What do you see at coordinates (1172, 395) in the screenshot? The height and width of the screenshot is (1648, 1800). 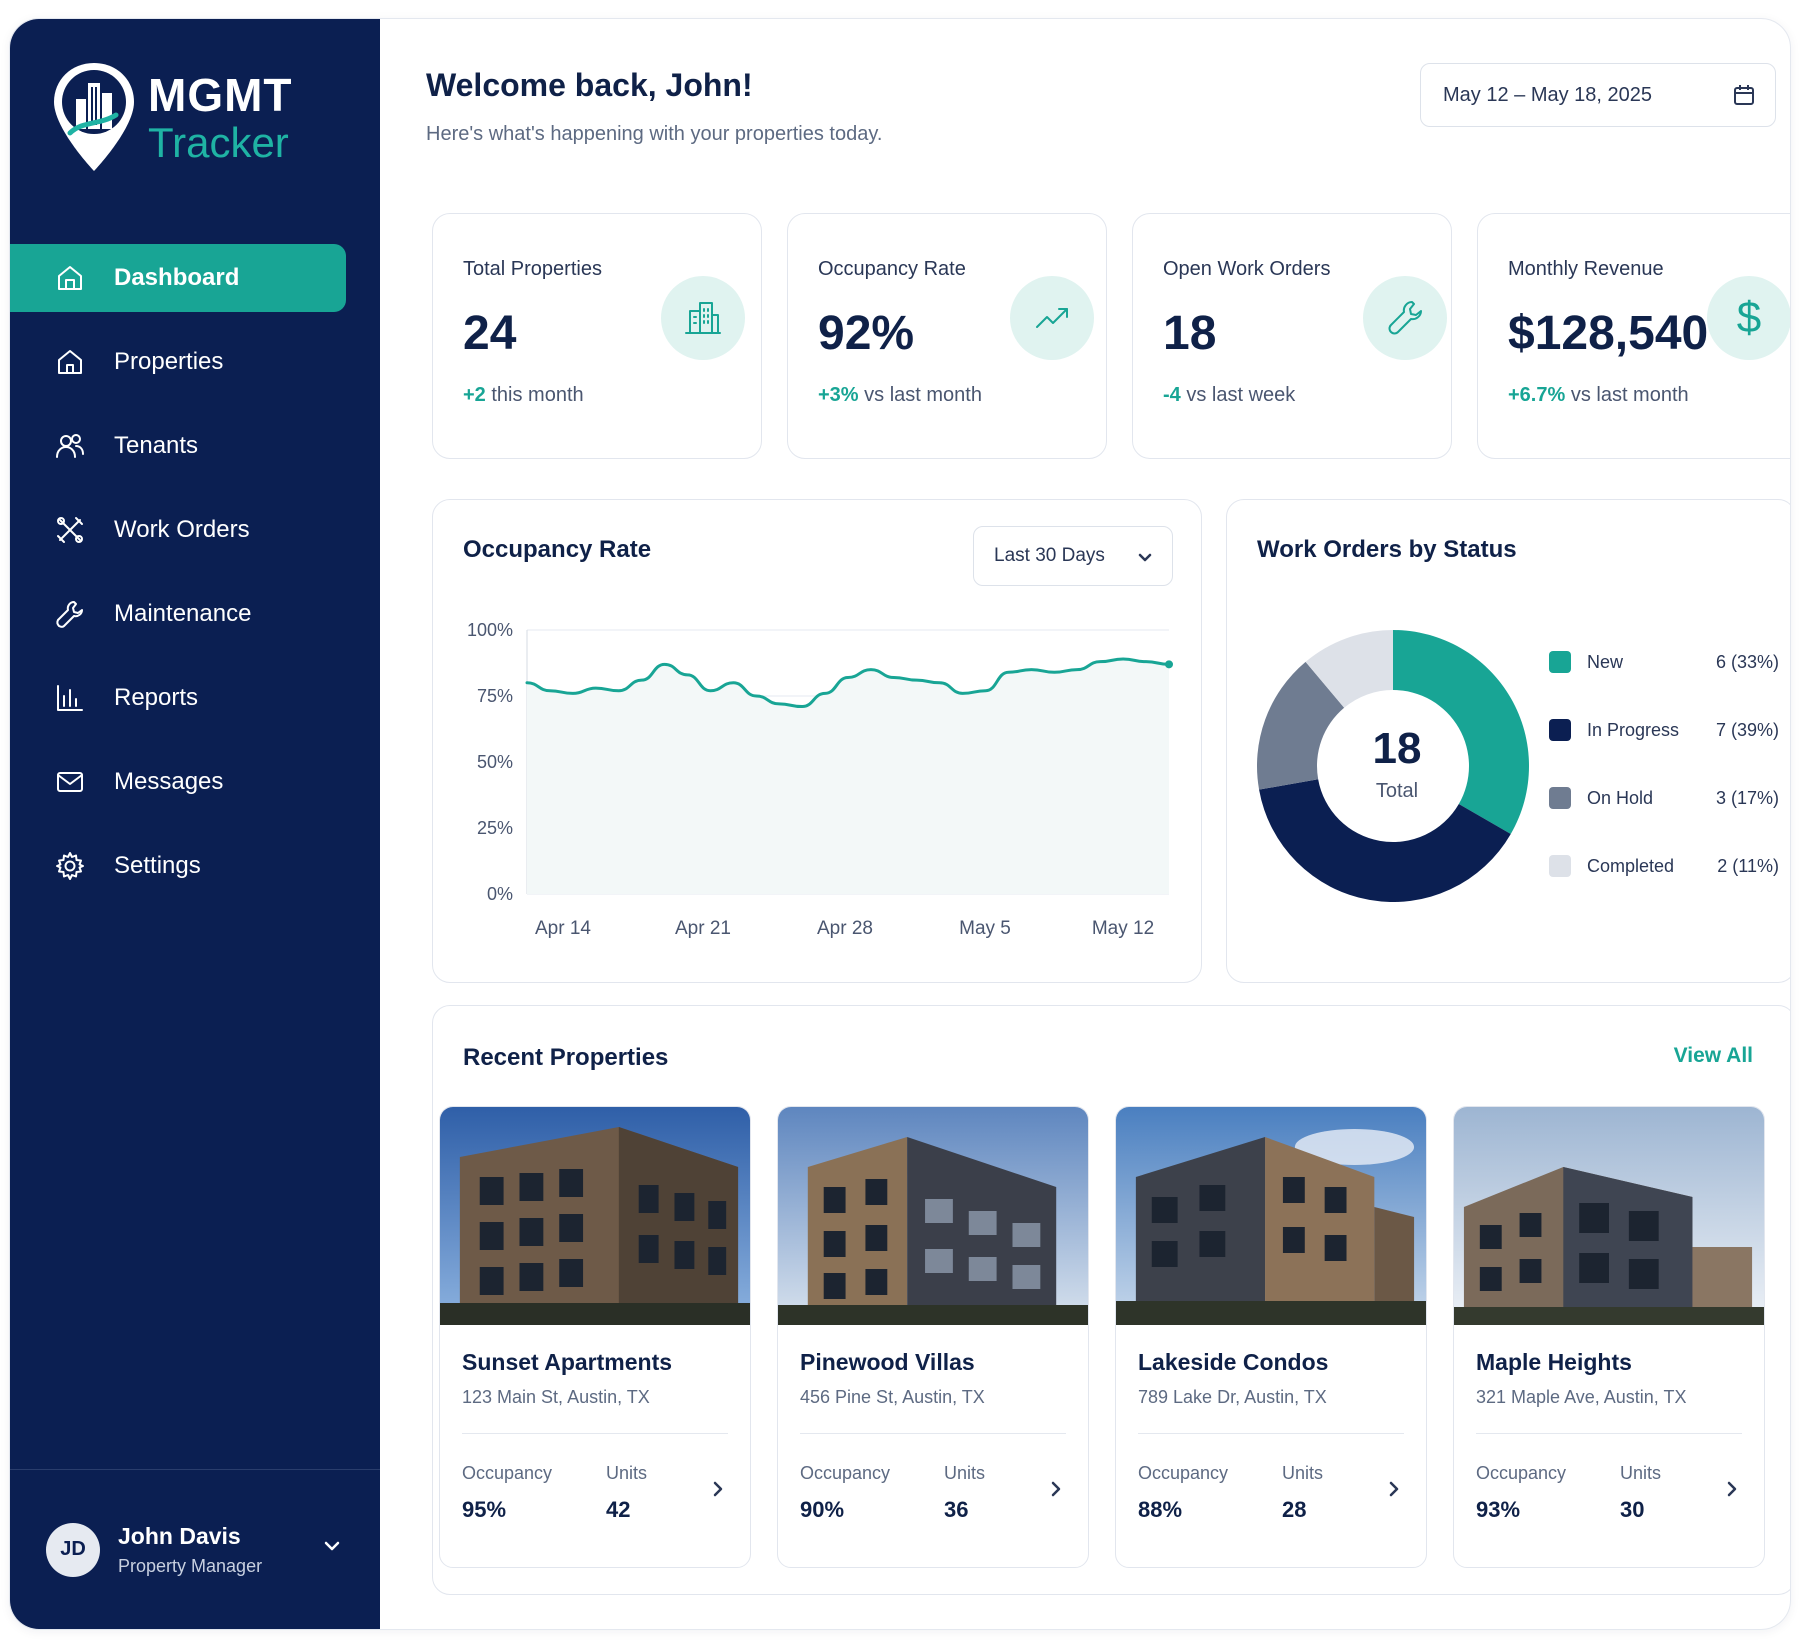 I see `kpi-delta: -4` at bounding box center [1172, 395].